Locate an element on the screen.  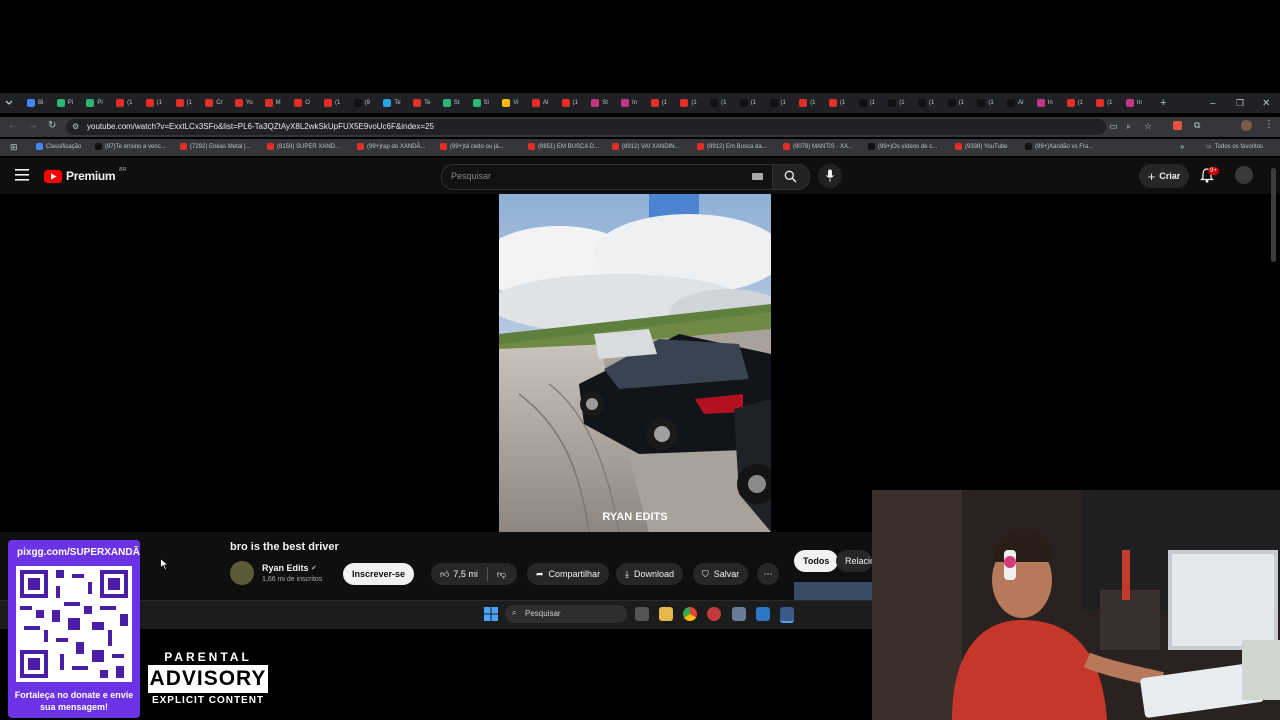
close-window-button: ✕ is located at coordinates (1266, 103).